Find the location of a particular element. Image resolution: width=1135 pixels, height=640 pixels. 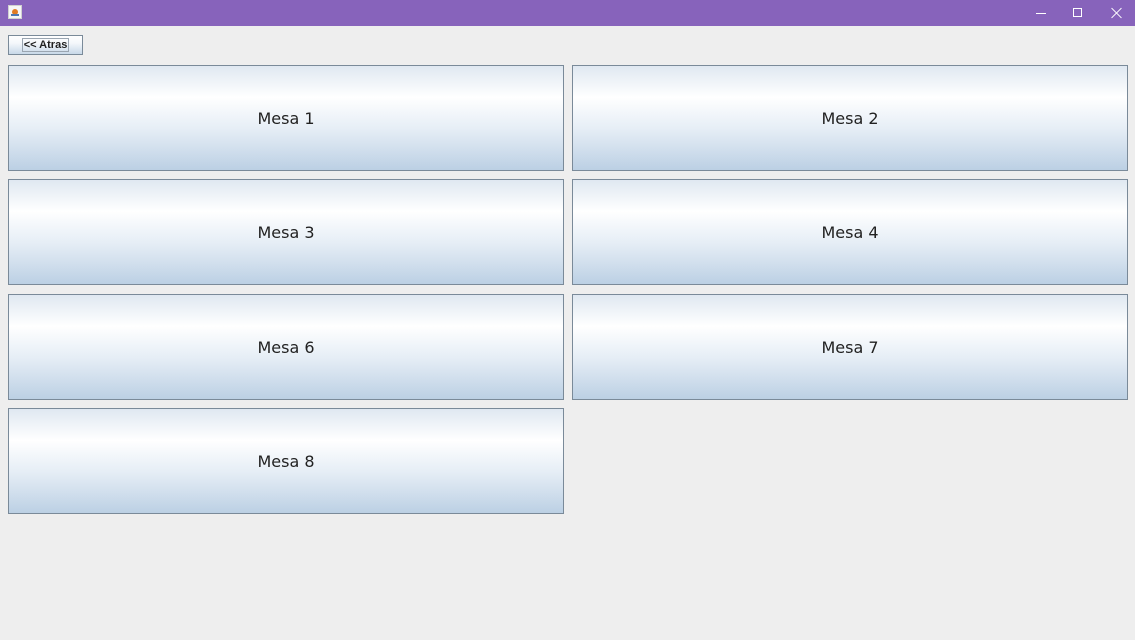

mesa-label: Mesa 1 is located at coordinates (286, 118).